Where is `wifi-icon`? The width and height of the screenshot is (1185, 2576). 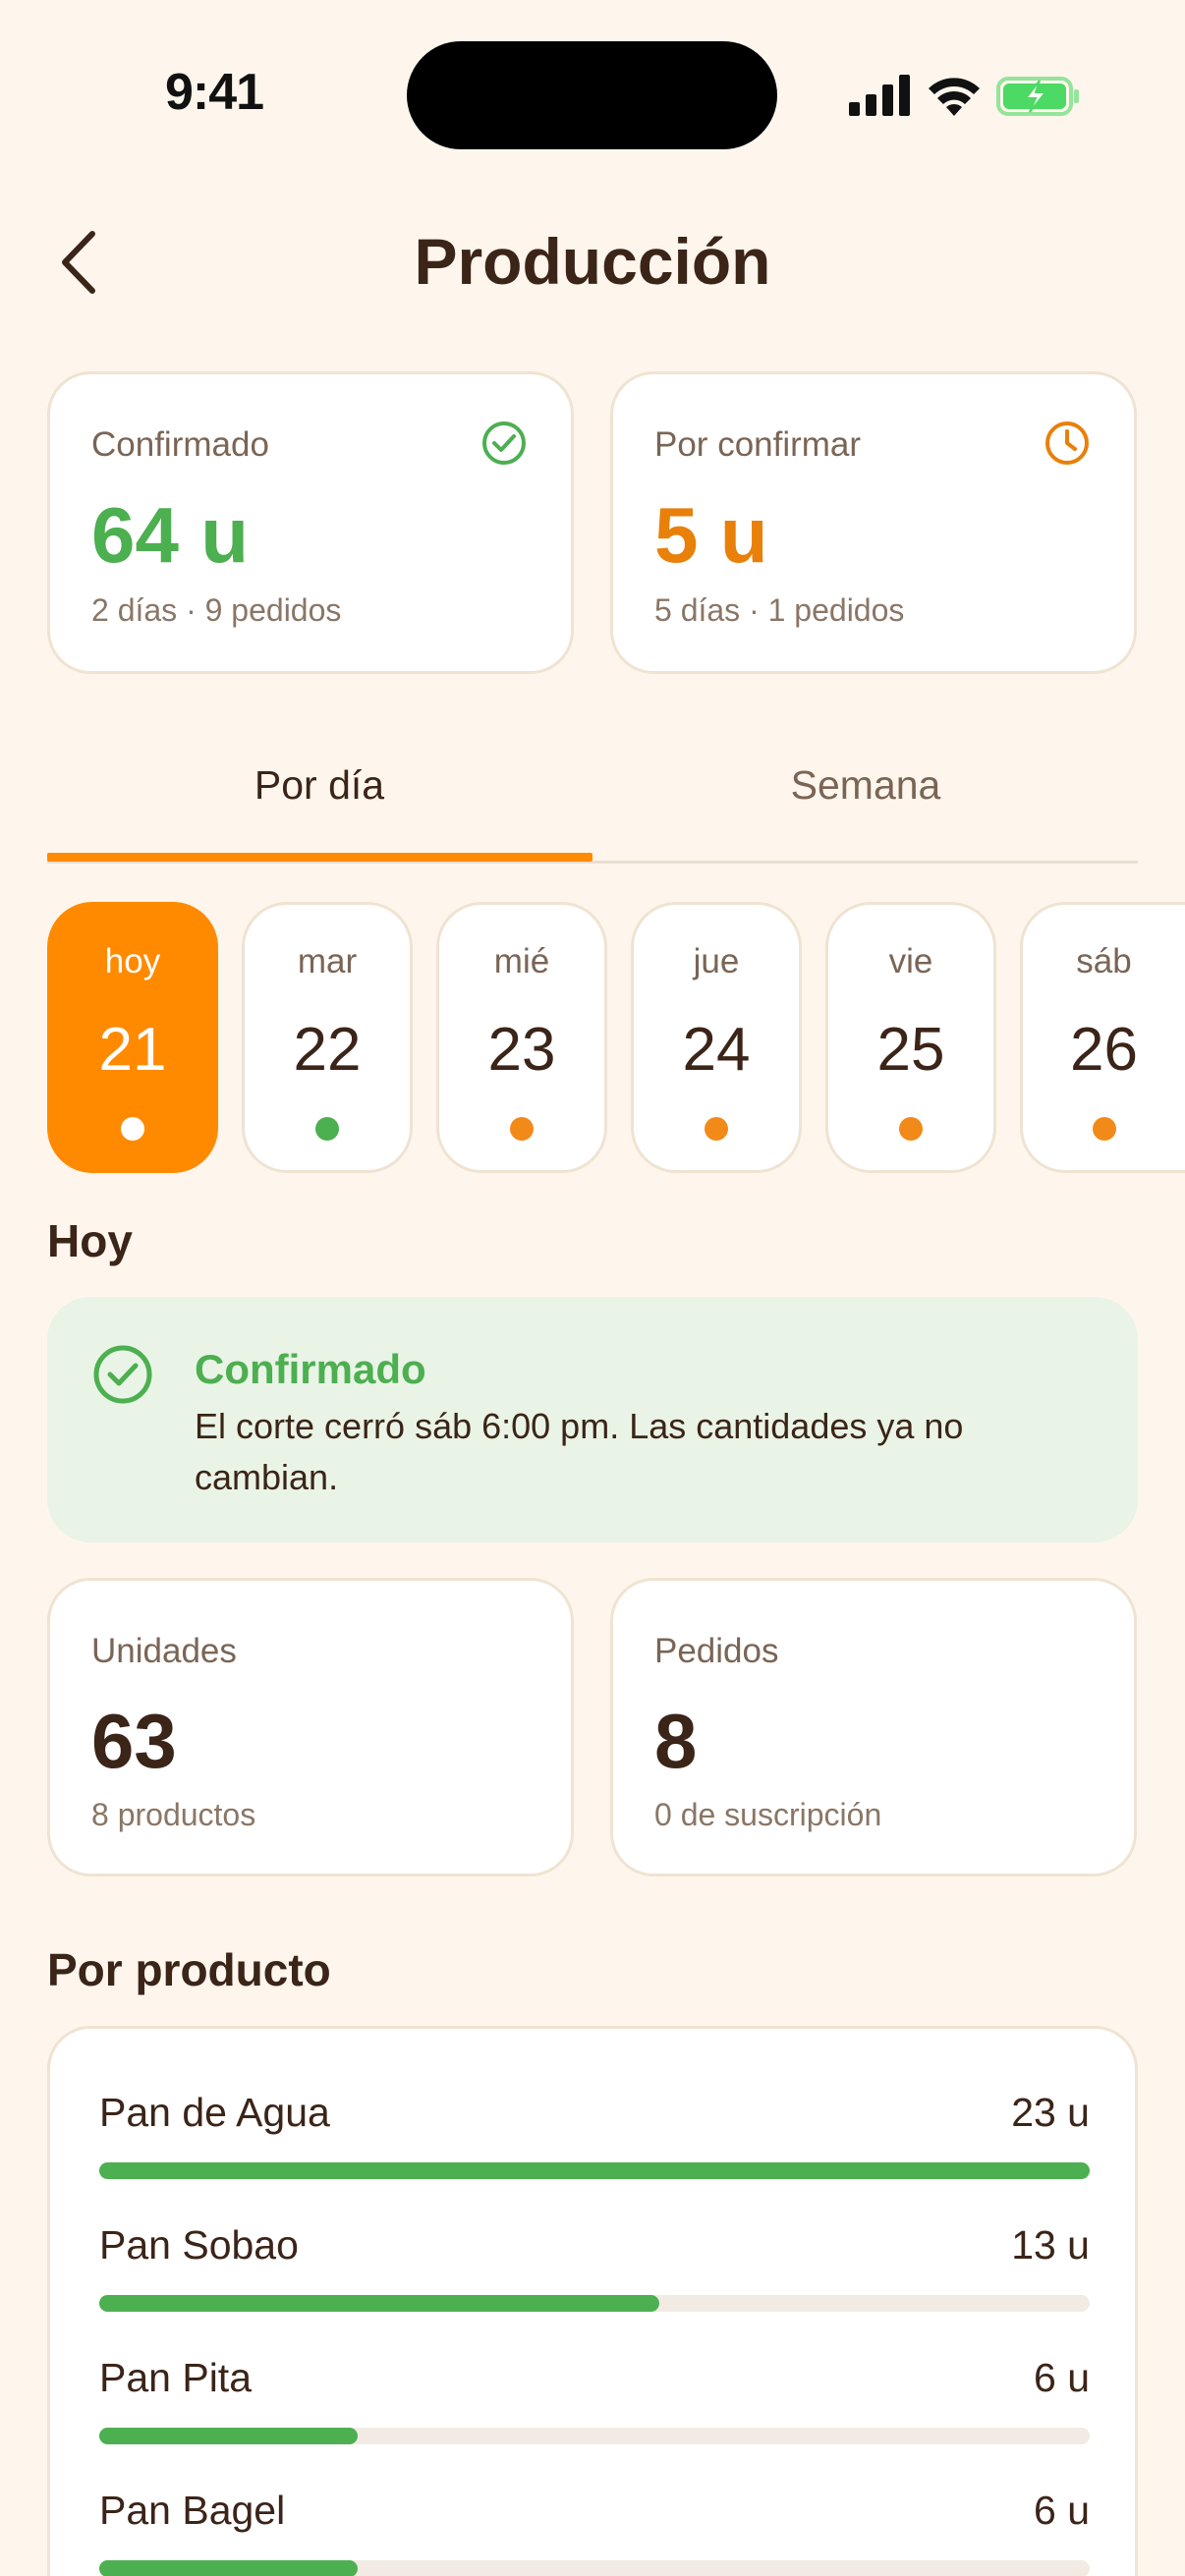 wifi-icon is located at coordinates (955, 97).